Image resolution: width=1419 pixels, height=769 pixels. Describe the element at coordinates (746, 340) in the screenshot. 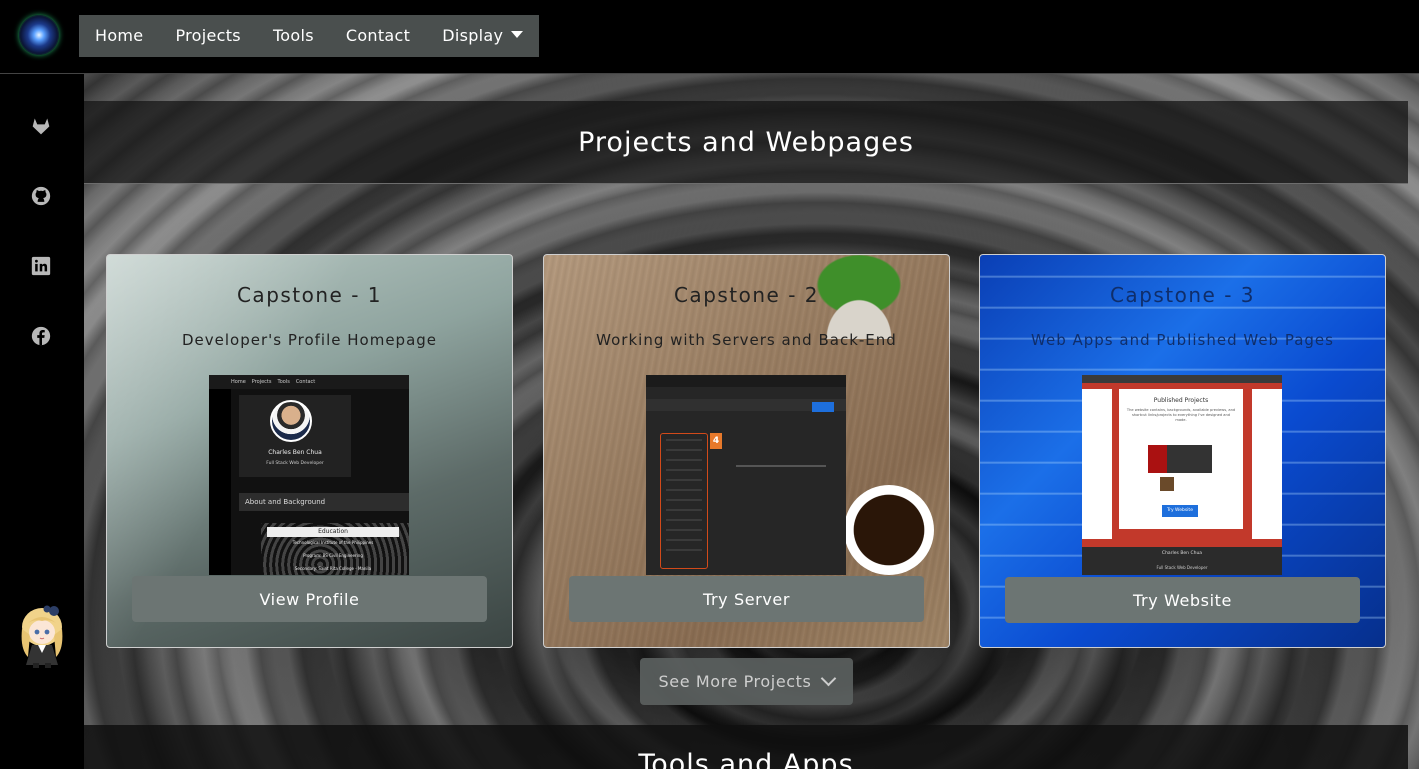

I see `card-subtitle: Working with Servers and Back-End` at that location.